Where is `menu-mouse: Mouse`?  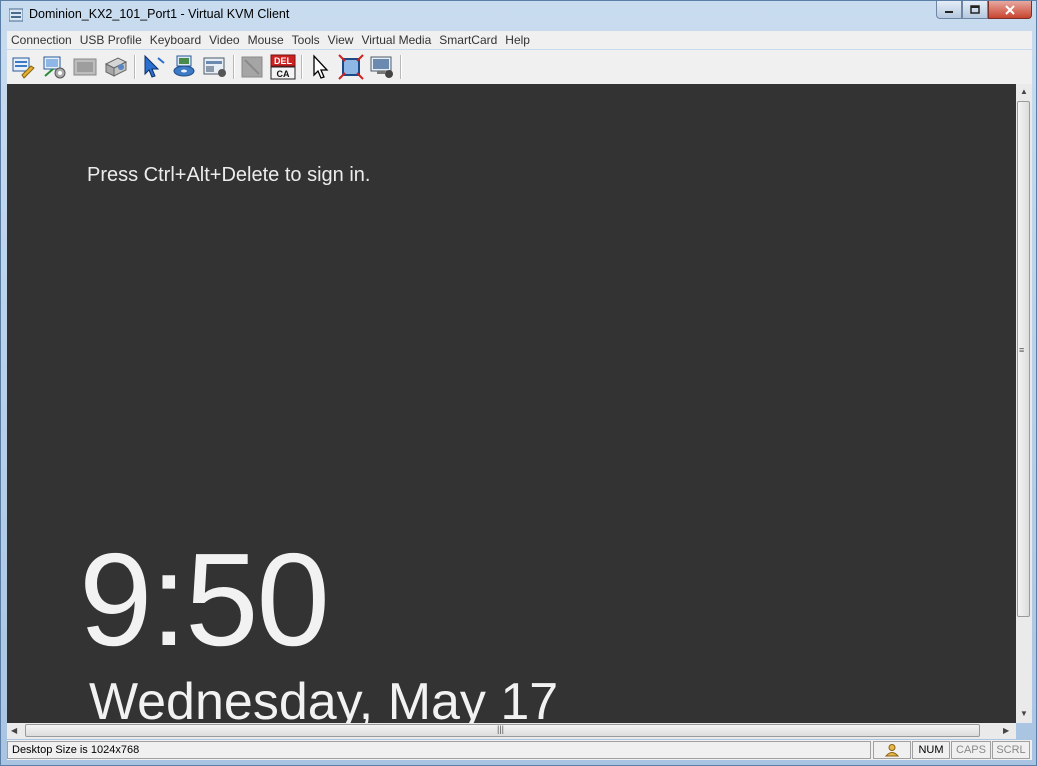
menu-mouse: Mouse is located at coordinates (266, 40).